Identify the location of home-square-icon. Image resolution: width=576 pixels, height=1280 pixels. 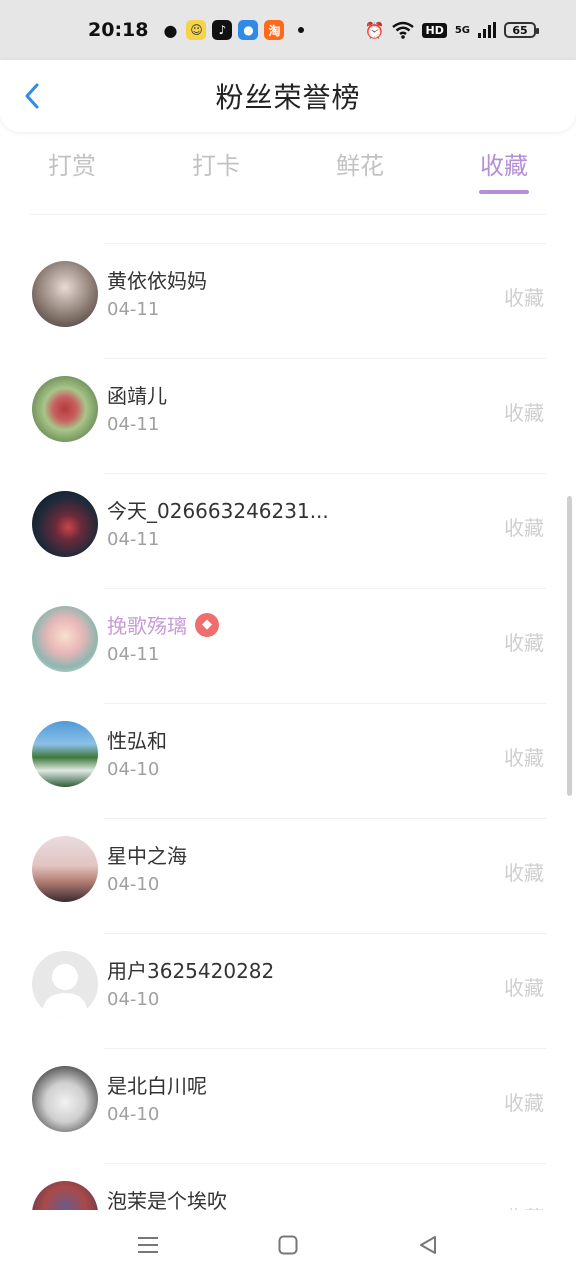
(288, 1245).